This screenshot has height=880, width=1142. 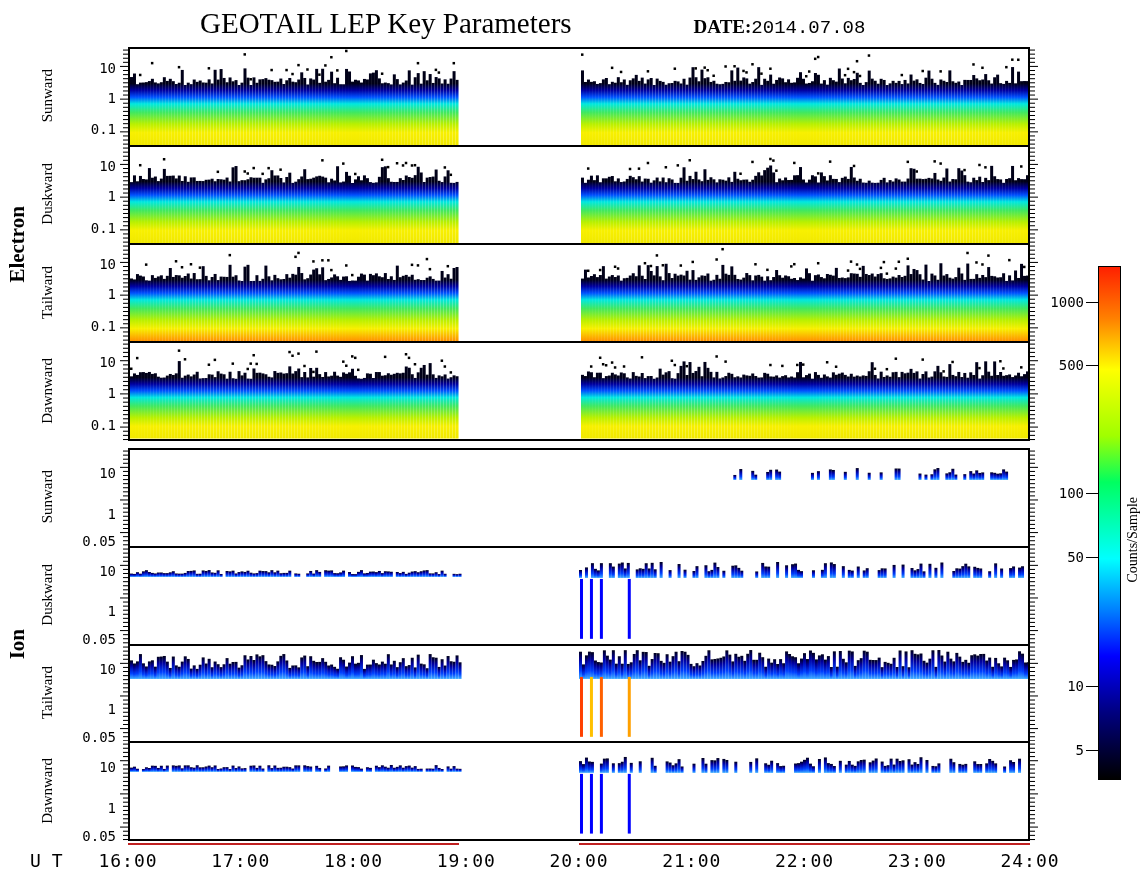 I want to click on x-tick-label: 16:00, so click(x=128, y=860).